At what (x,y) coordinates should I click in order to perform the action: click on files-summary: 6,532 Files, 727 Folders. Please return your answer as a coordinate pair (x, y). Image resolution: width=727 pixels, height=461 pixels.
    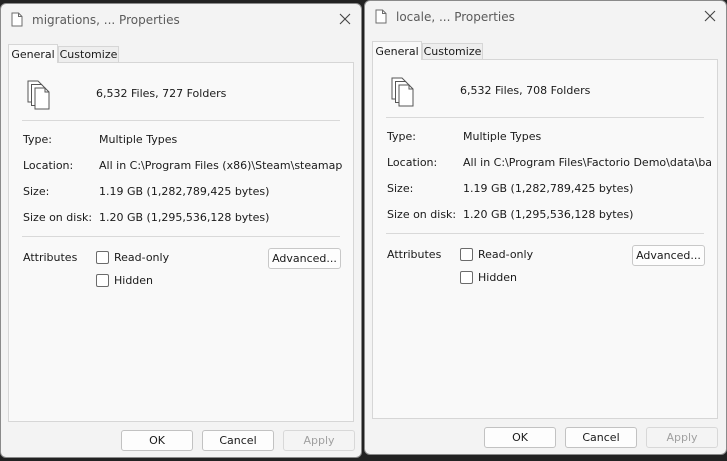
    Looking at the image, I should click on (161, 93).